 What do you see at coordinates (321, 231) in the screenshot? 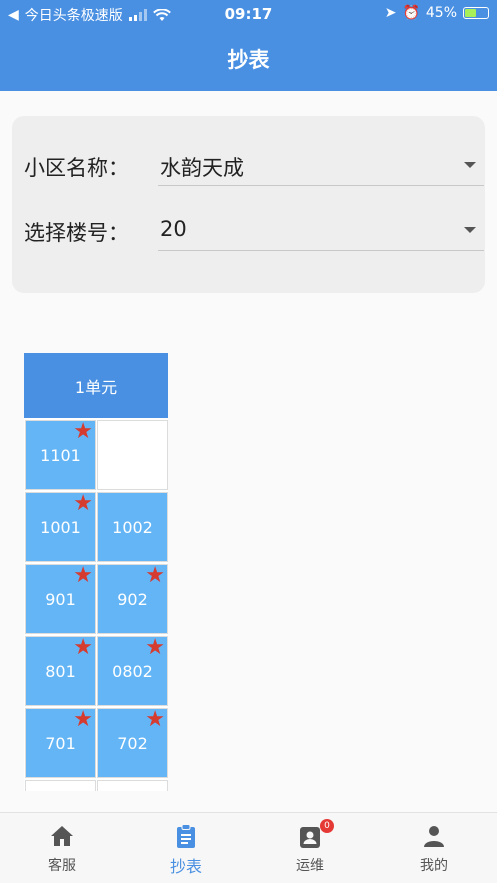
I see `building-dropdown: 20` at bounding box center [321, 231].